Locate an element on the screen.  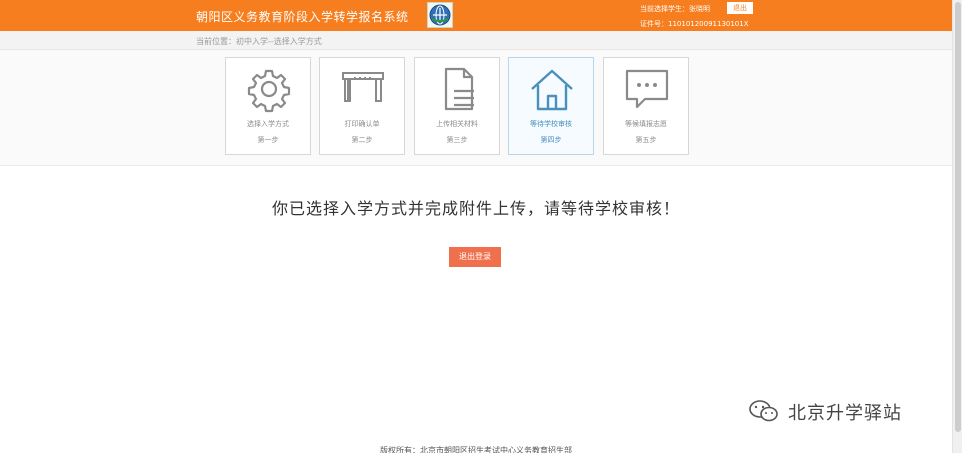
scrollbar-thumb is located at coordinates (958, 217).